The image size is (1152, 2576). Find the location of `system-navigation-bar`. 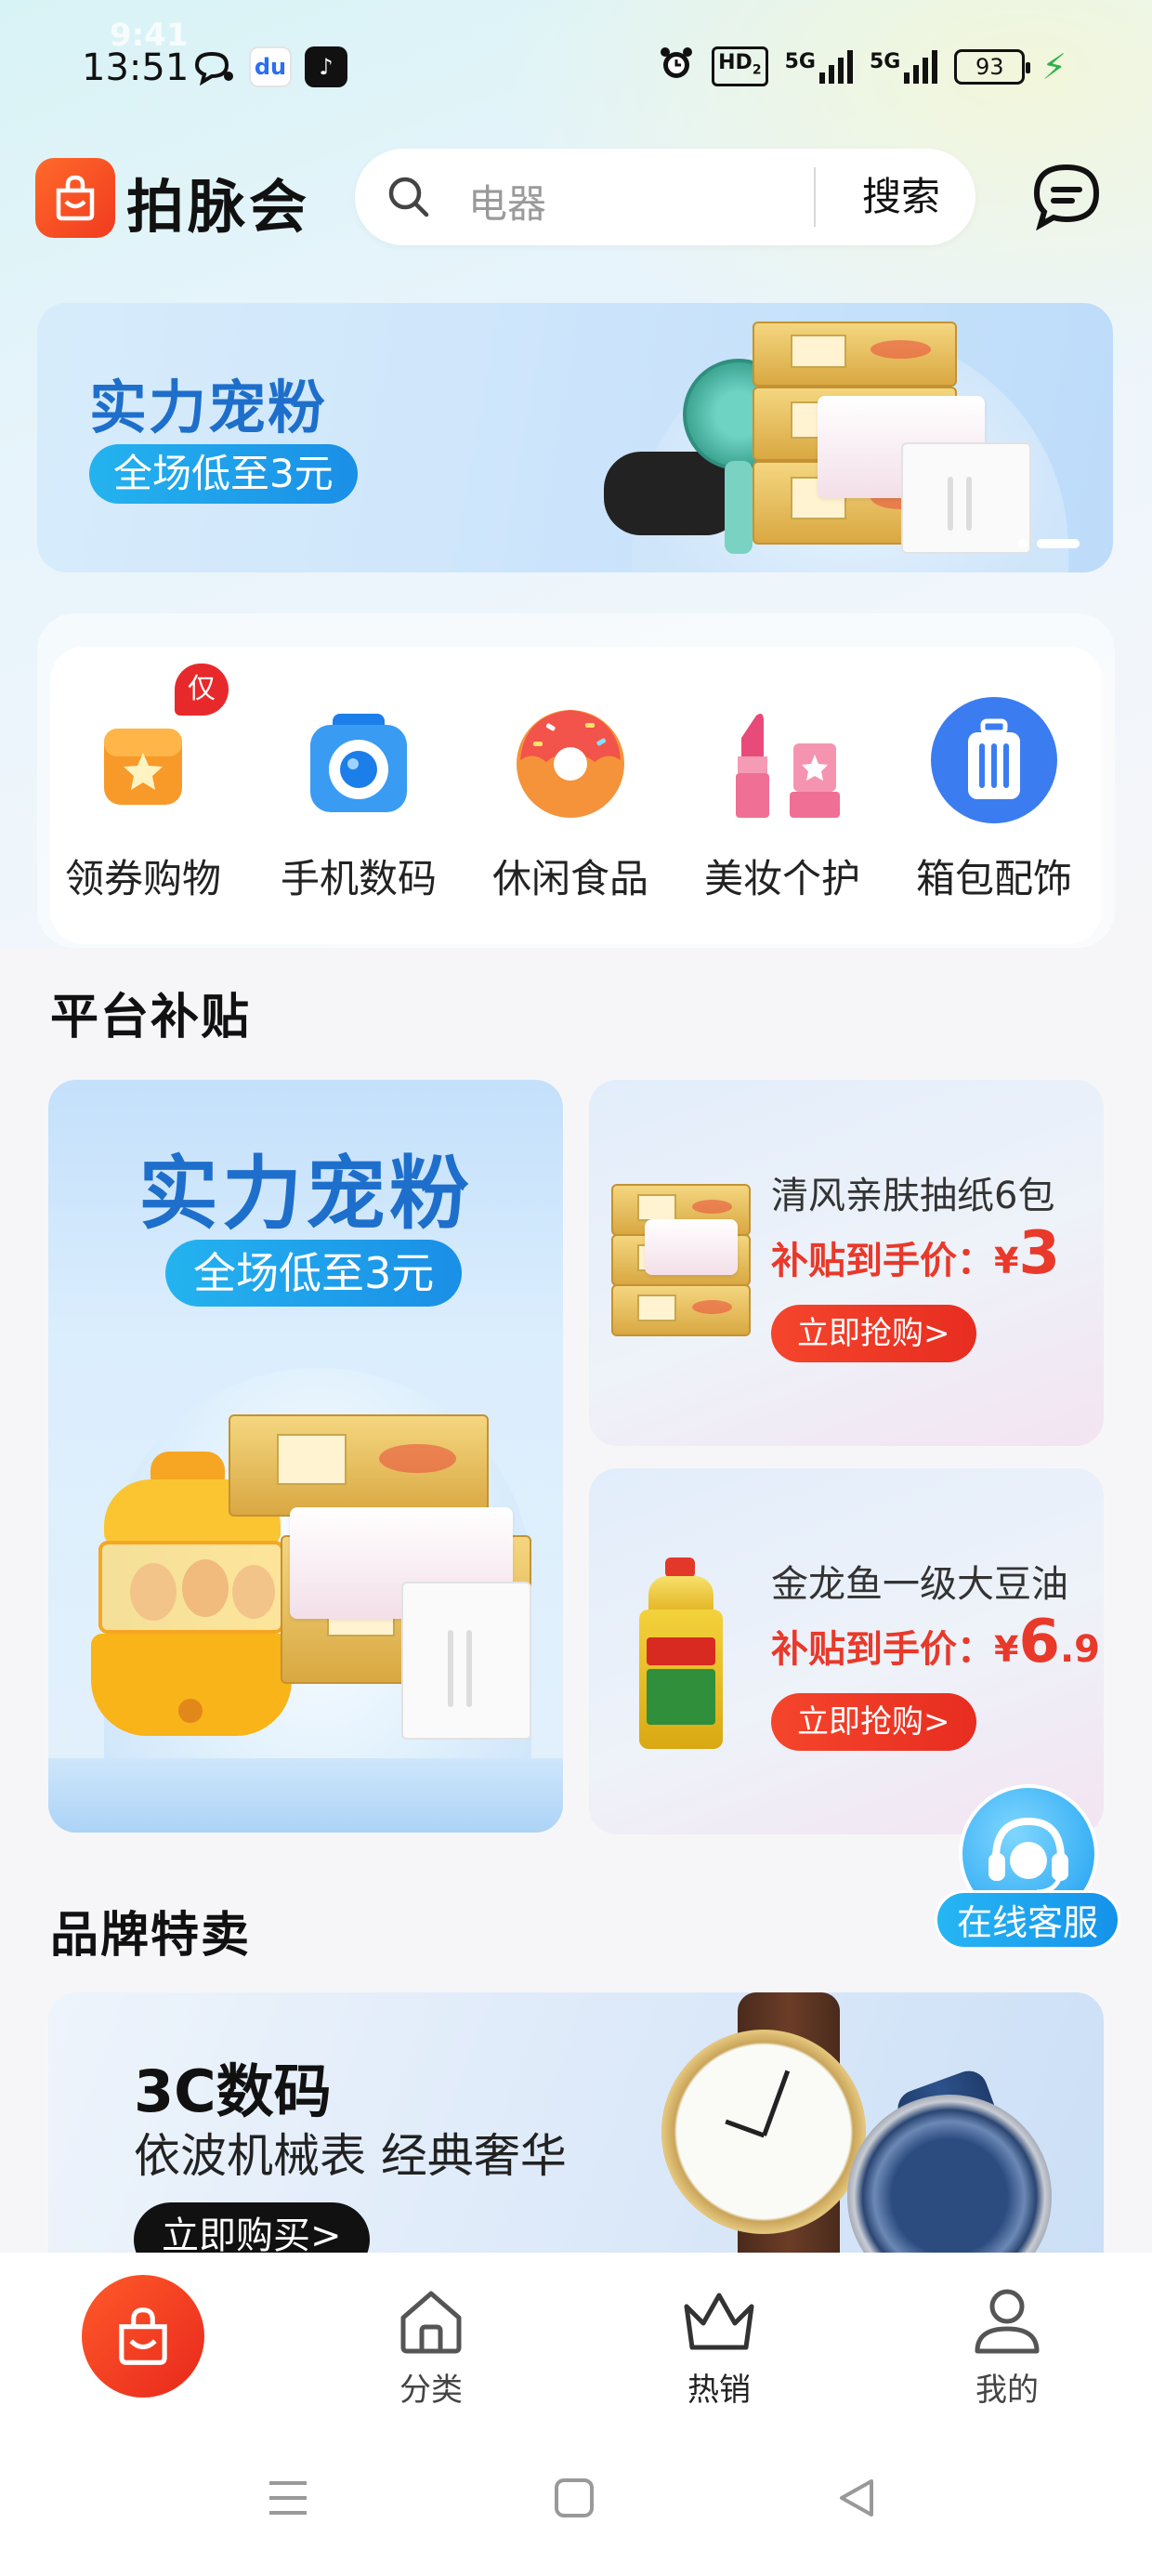

system-navigation-bar is located at coordinates (576, 2498).